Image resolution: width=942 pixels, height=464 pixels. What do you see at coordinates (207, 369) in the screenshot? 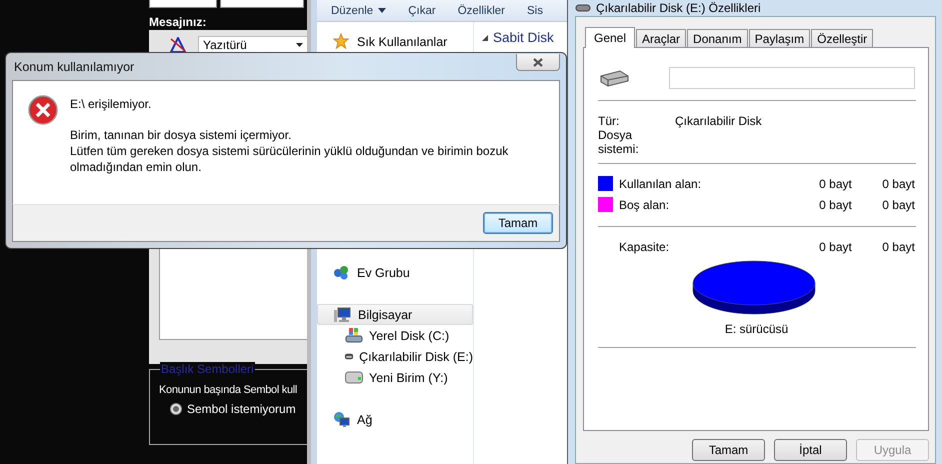
I see `group-title: Başlık Sembolleri` at bounding box center [207, 369].